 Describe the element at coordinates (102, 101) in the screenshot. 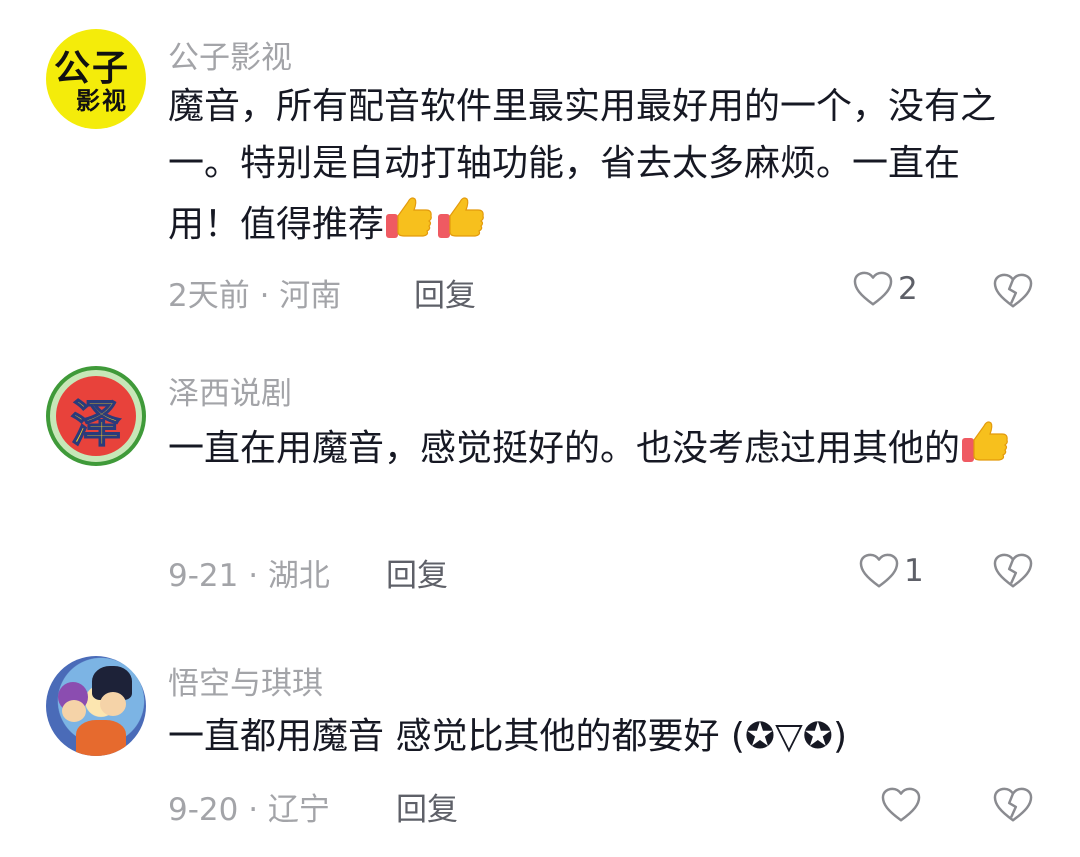

I see `avatar-text: 影视` at that location.